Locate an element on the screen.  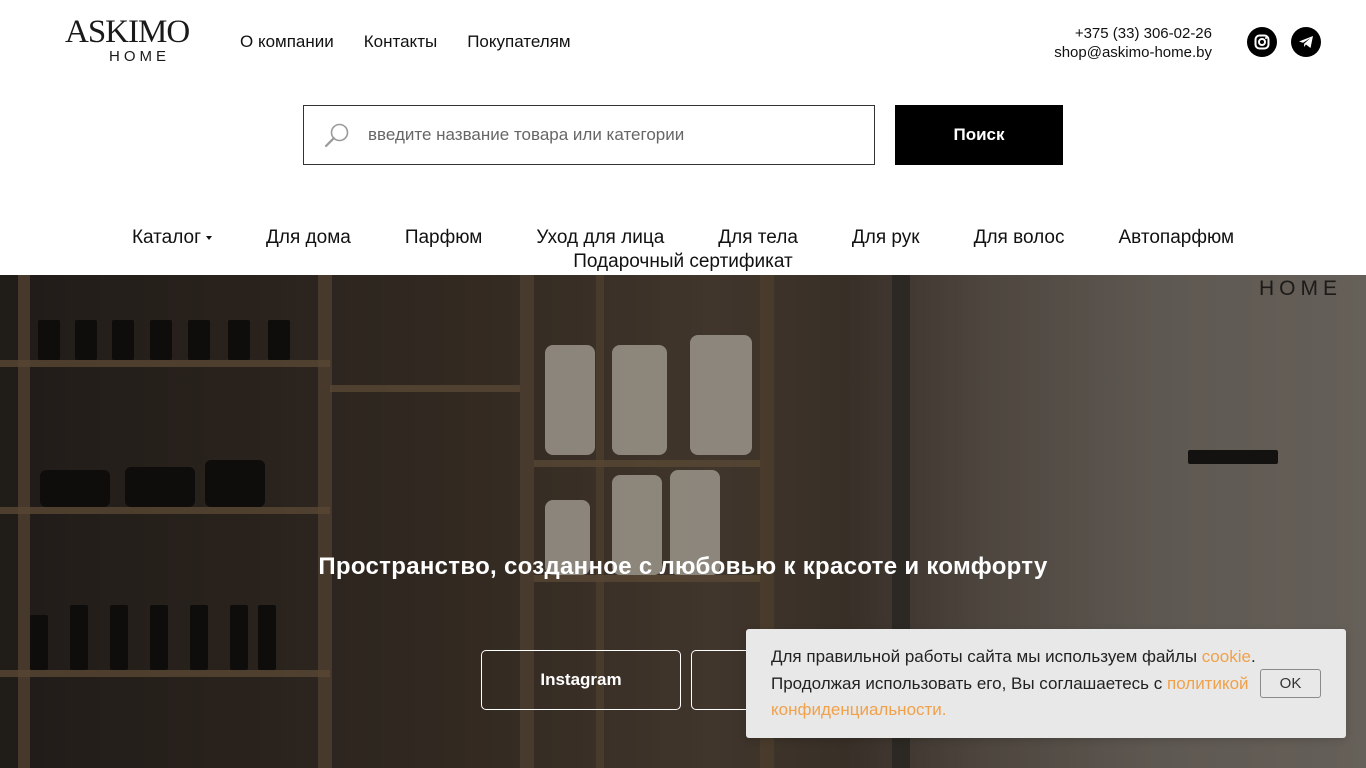
top-navigation: О компании Контакты Покупателям is located at coordinates (405, 42).